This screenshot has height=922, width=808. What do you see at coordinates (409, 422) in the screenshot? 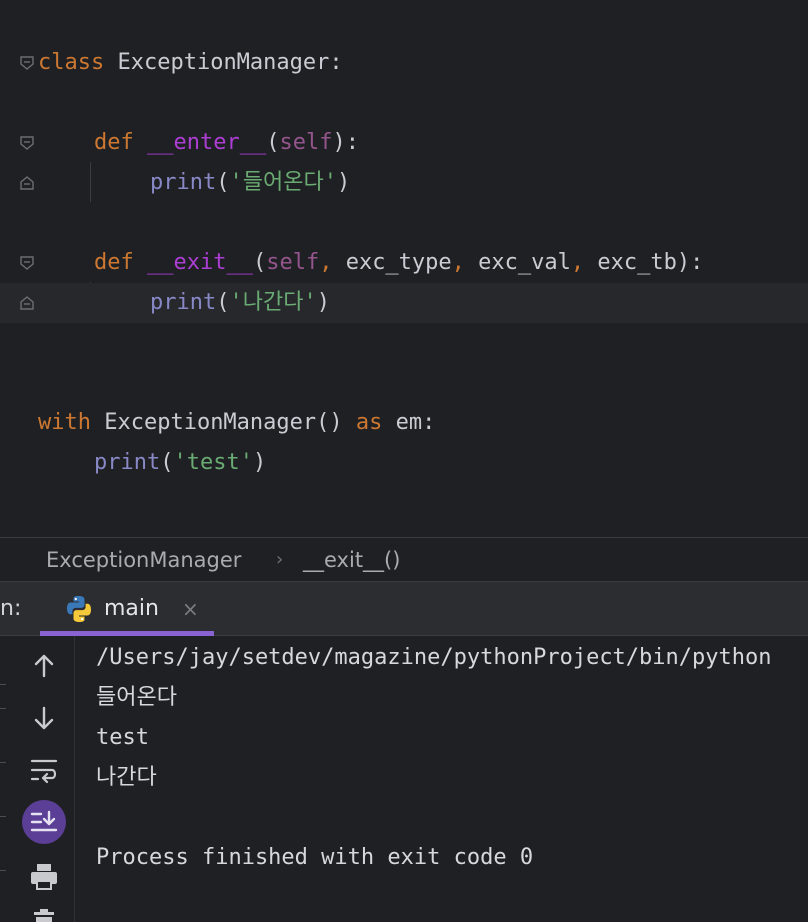
I see `variable-em: em:` at bounding box center [409, 422].